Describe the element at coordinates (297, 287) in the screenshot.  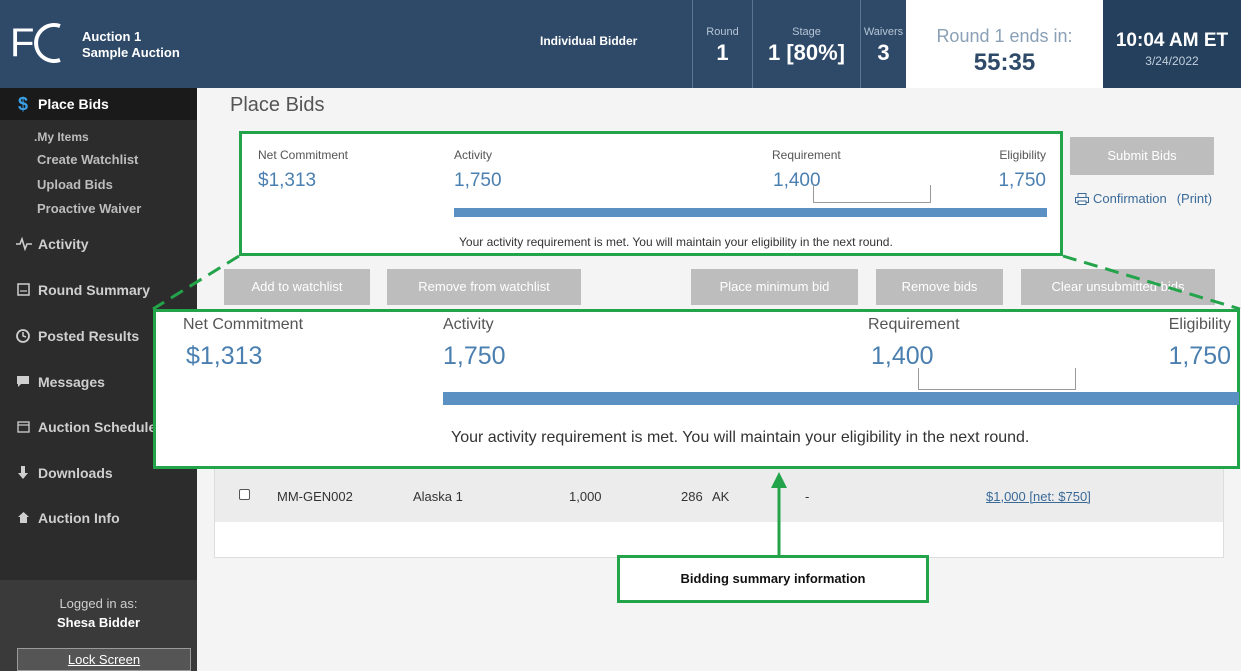
I see `add-to-watchlist-button: Add to watchlist` at that location.